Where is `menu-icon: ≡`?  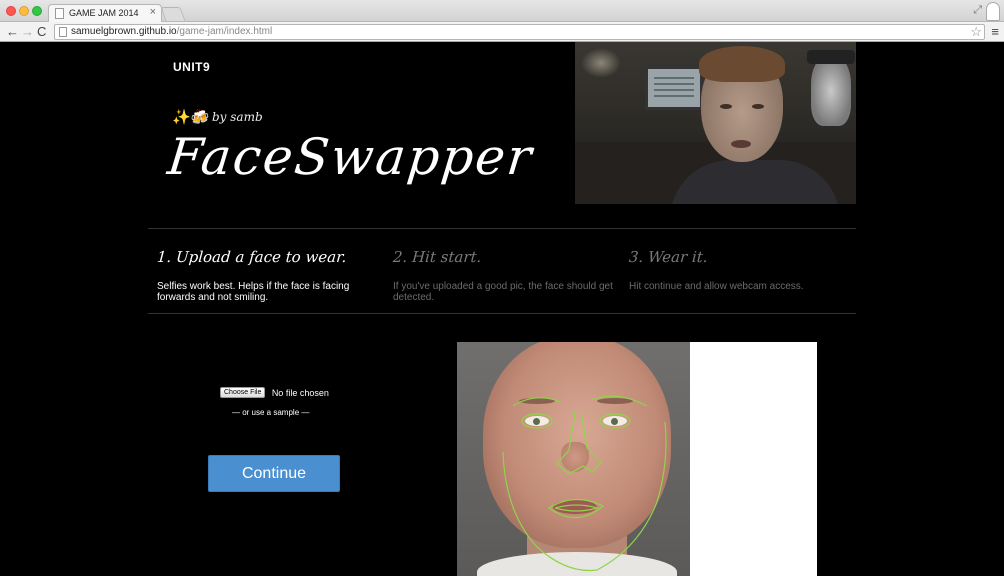 menu-icon: ≡ is located at coordinates (995, 31).